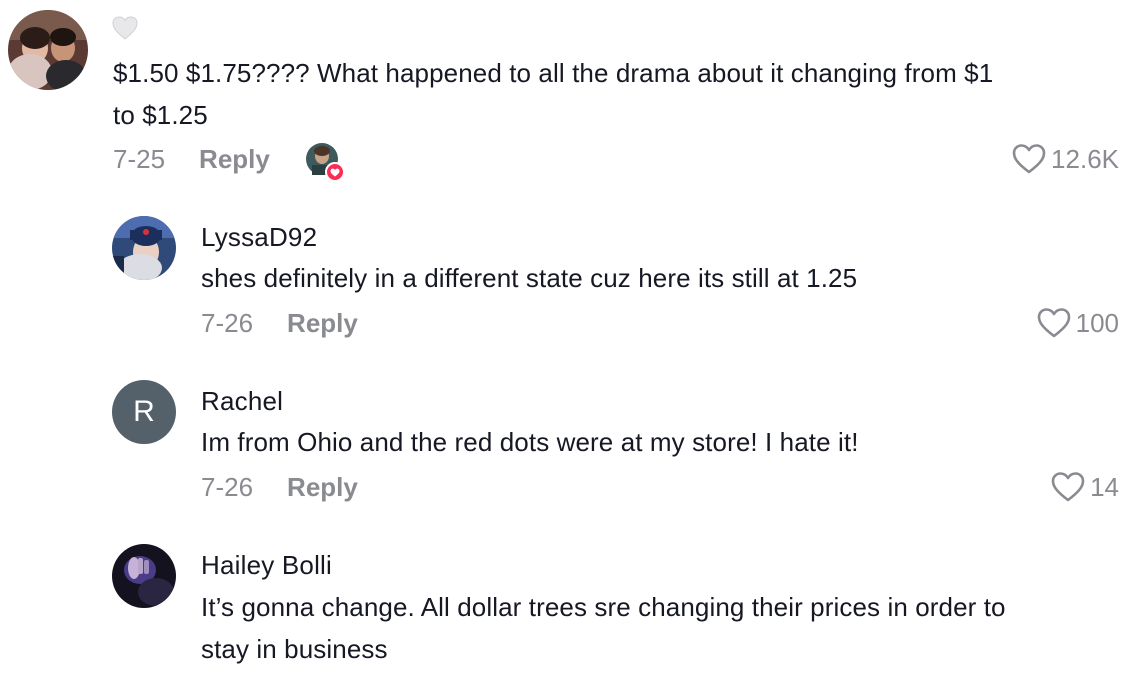 This screenshot has width=1146, height=674. I want to click on creator-liked-badge, so click(326, 165).